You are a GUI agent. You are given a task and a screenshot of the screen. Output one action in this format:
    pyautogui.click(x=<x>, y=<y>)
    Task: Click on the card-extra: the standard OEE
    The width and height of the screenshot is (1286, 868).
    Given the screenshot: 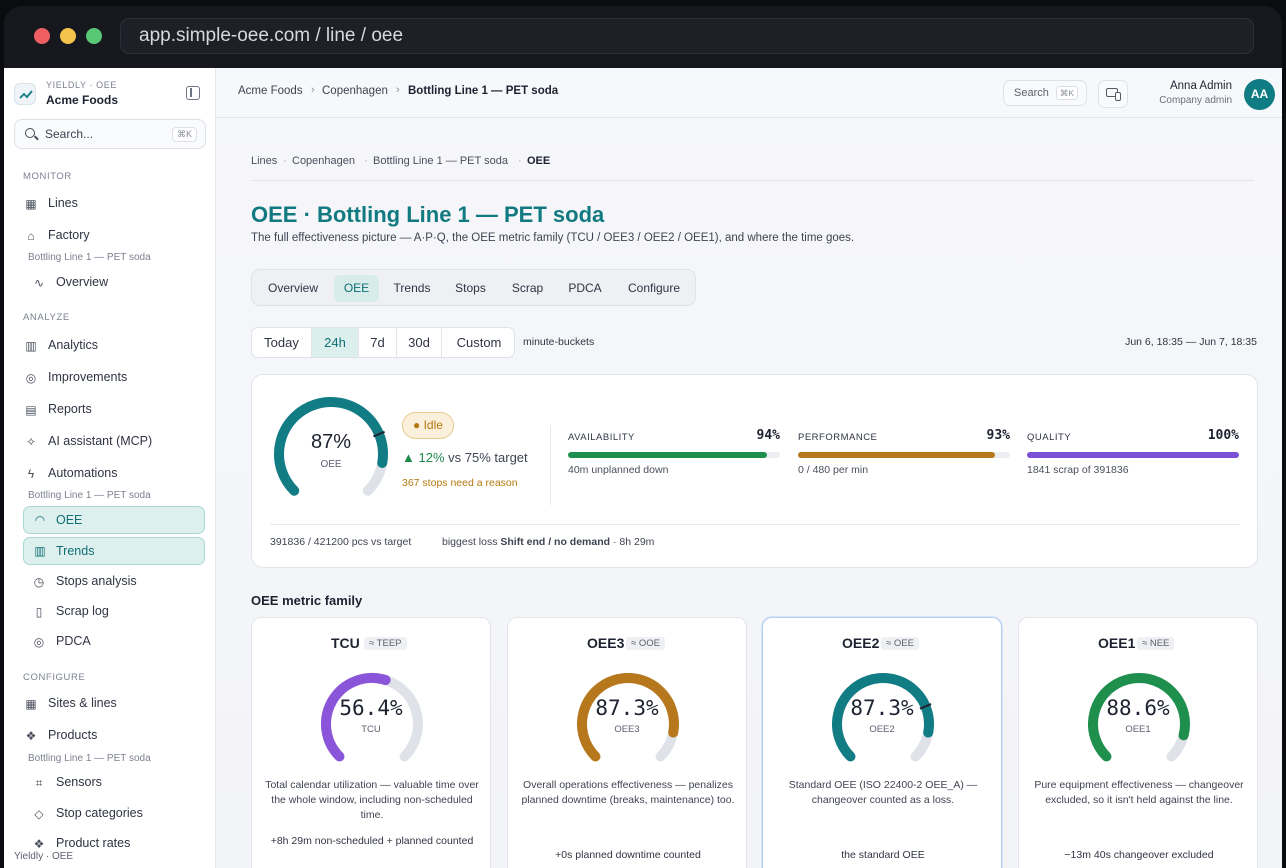 What is the action you would take?
    pyautogui.click(x=883, y=855)
    